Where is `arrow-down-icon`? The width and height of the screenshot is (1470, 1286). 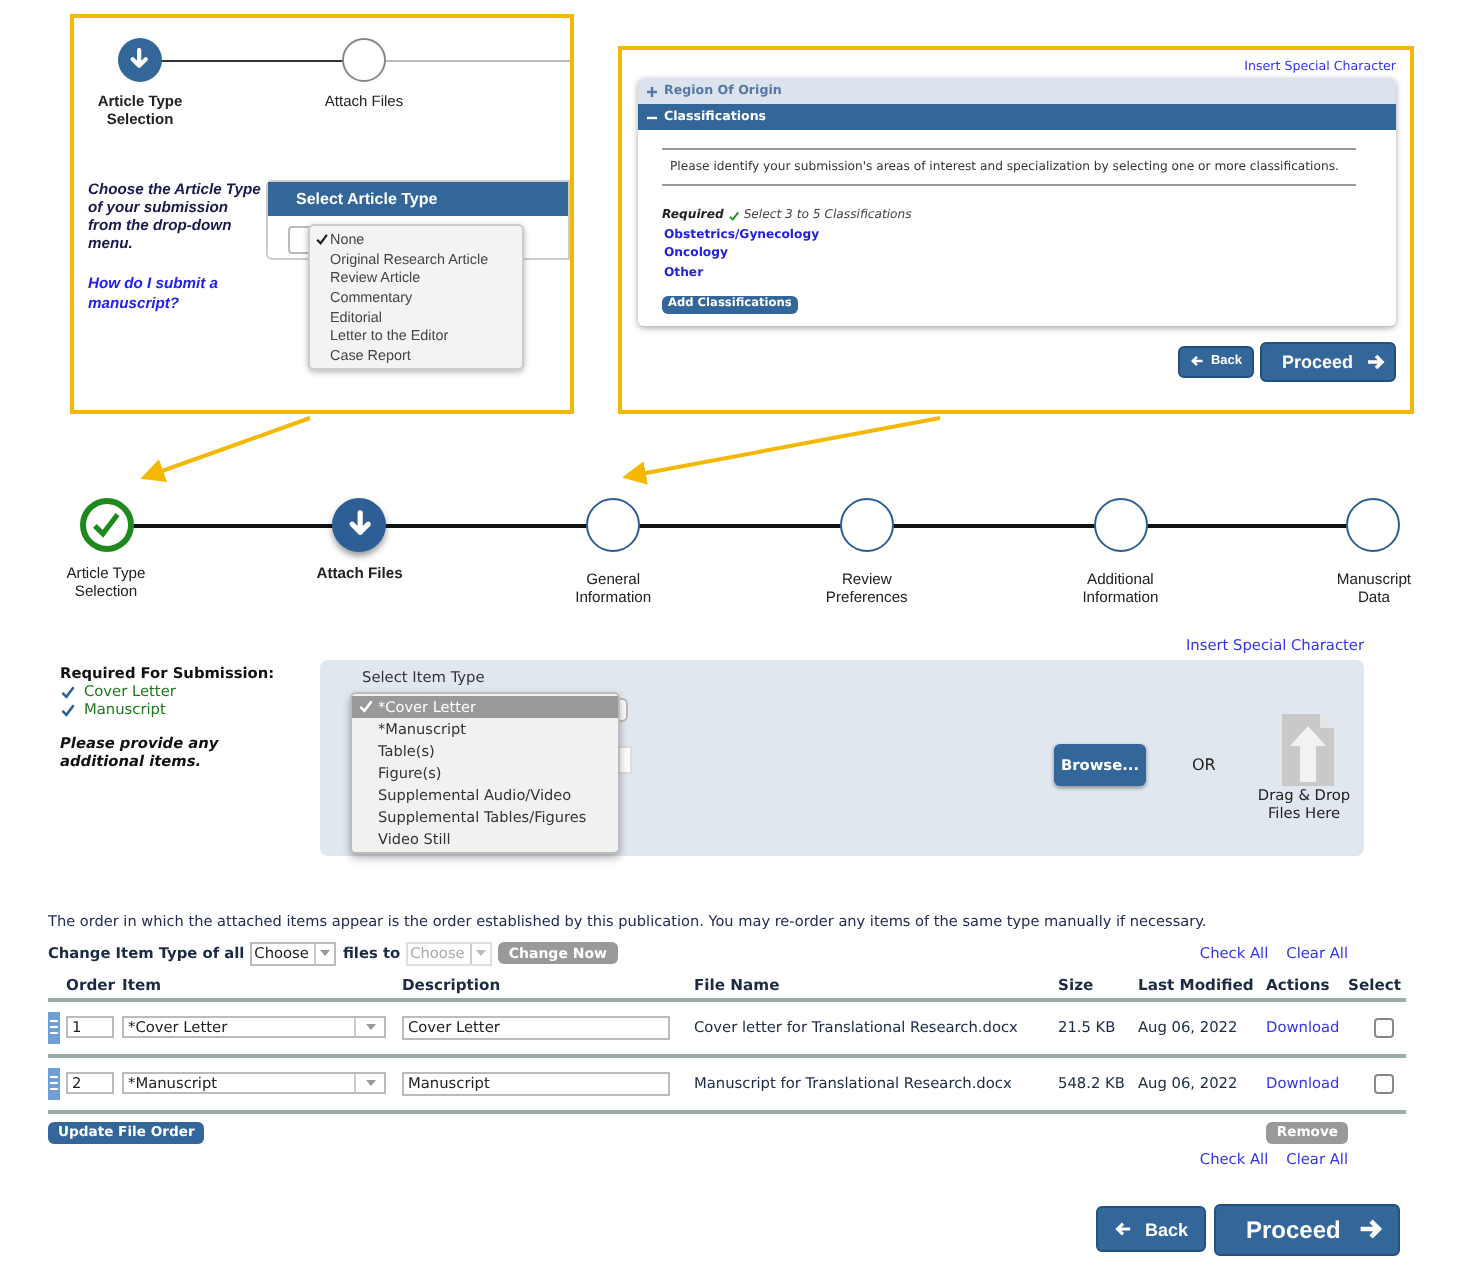 arrow-down-icon is located at coordinates (140, 60).